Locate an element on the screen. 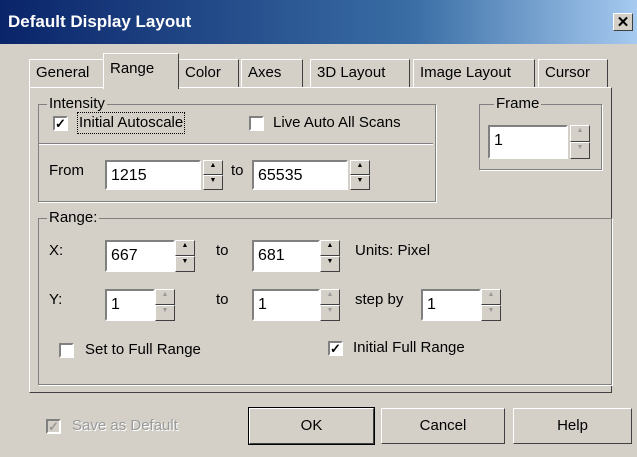  x-to-spinner: ▲ ▼ is located at coordinates (330, 256).